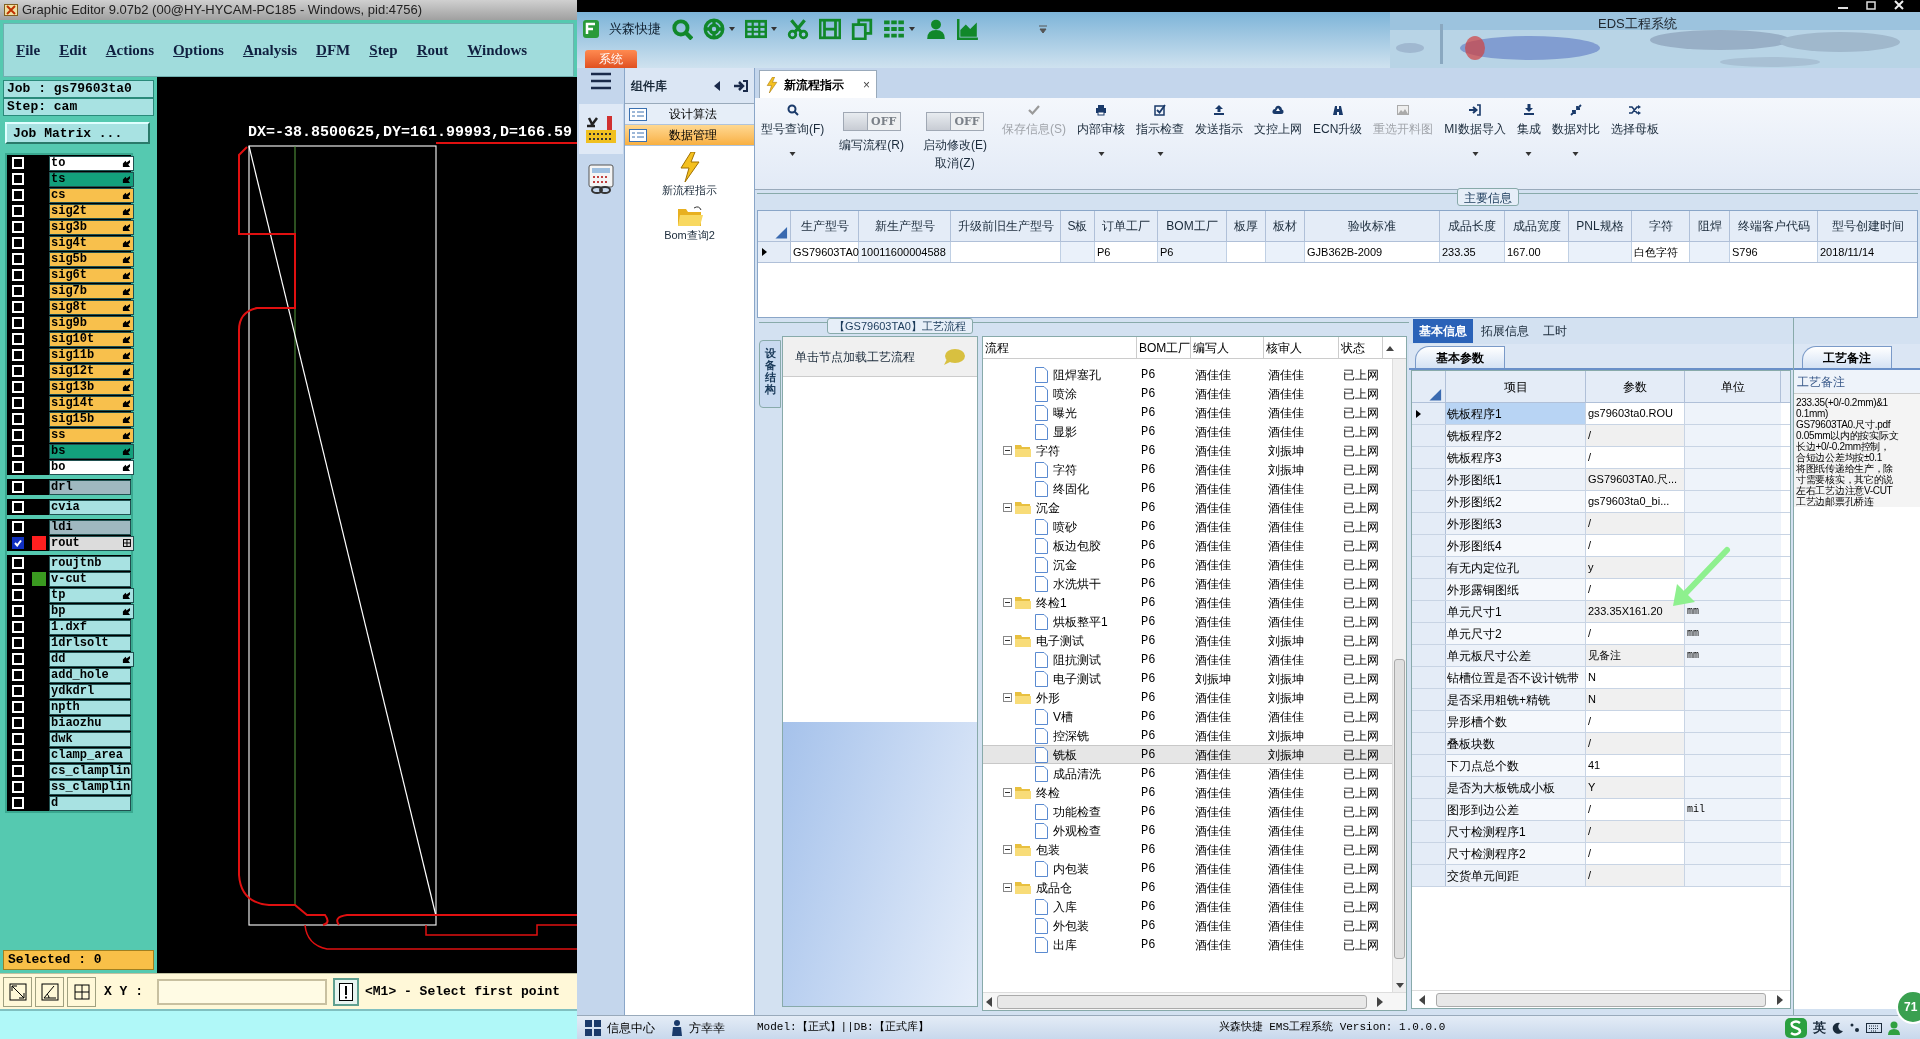 This screenshot has width=1920, height=1039. What do you see at coordinates (955, 145) in the screenshot?
I see `toggle-label: 启动修改(E)` at bounding box center [955, 145].